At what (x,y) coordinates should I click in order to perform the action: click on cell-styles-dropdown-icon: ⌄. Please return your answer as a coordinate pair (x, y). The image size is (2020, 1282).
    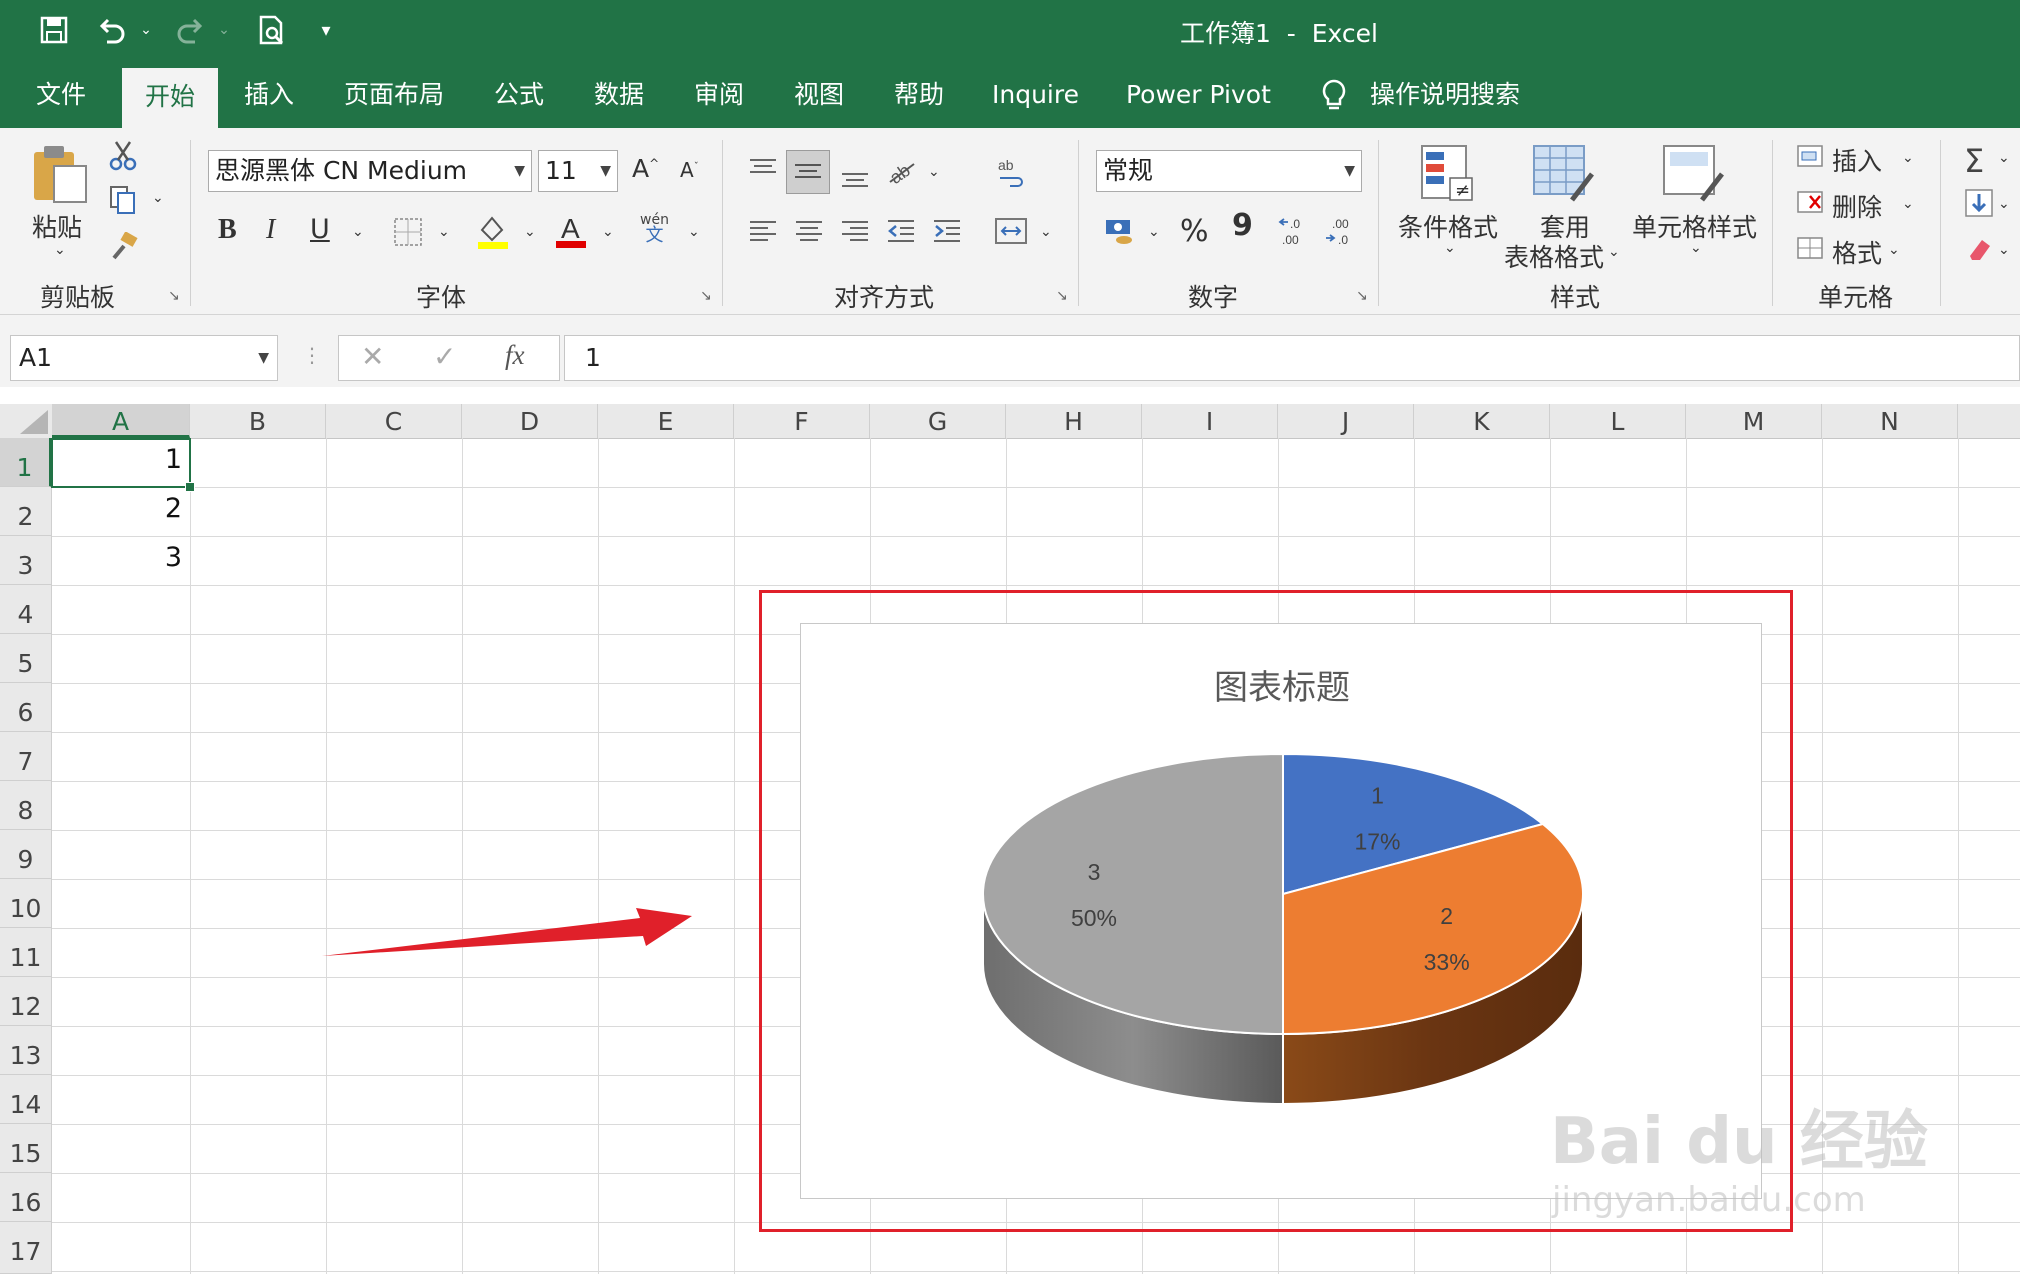
    Looking at the image, I should click on (1696, 248).